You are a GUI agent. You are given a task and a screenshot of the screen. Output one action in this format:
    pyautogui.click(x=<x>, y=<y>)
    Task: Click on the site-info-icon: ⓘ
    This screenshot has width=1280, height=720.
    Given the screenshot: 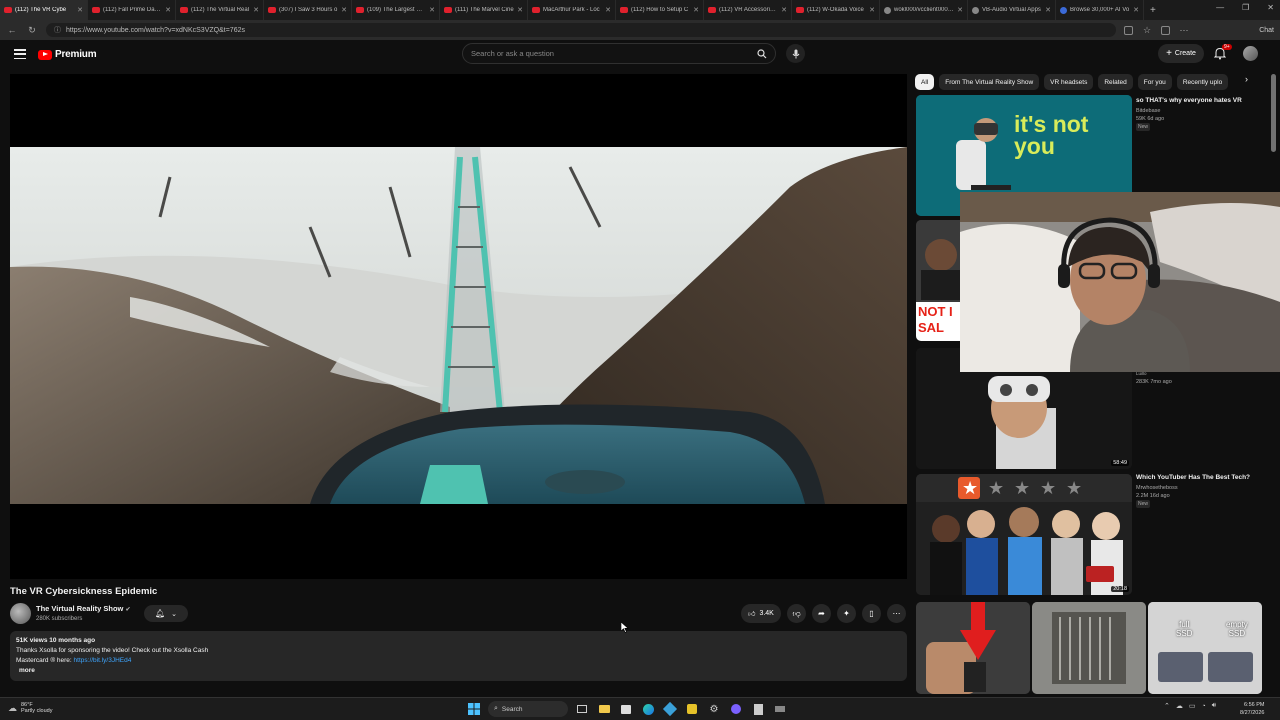 What is the action you would take?
    pyautogui.click(x=57, y=30)
    